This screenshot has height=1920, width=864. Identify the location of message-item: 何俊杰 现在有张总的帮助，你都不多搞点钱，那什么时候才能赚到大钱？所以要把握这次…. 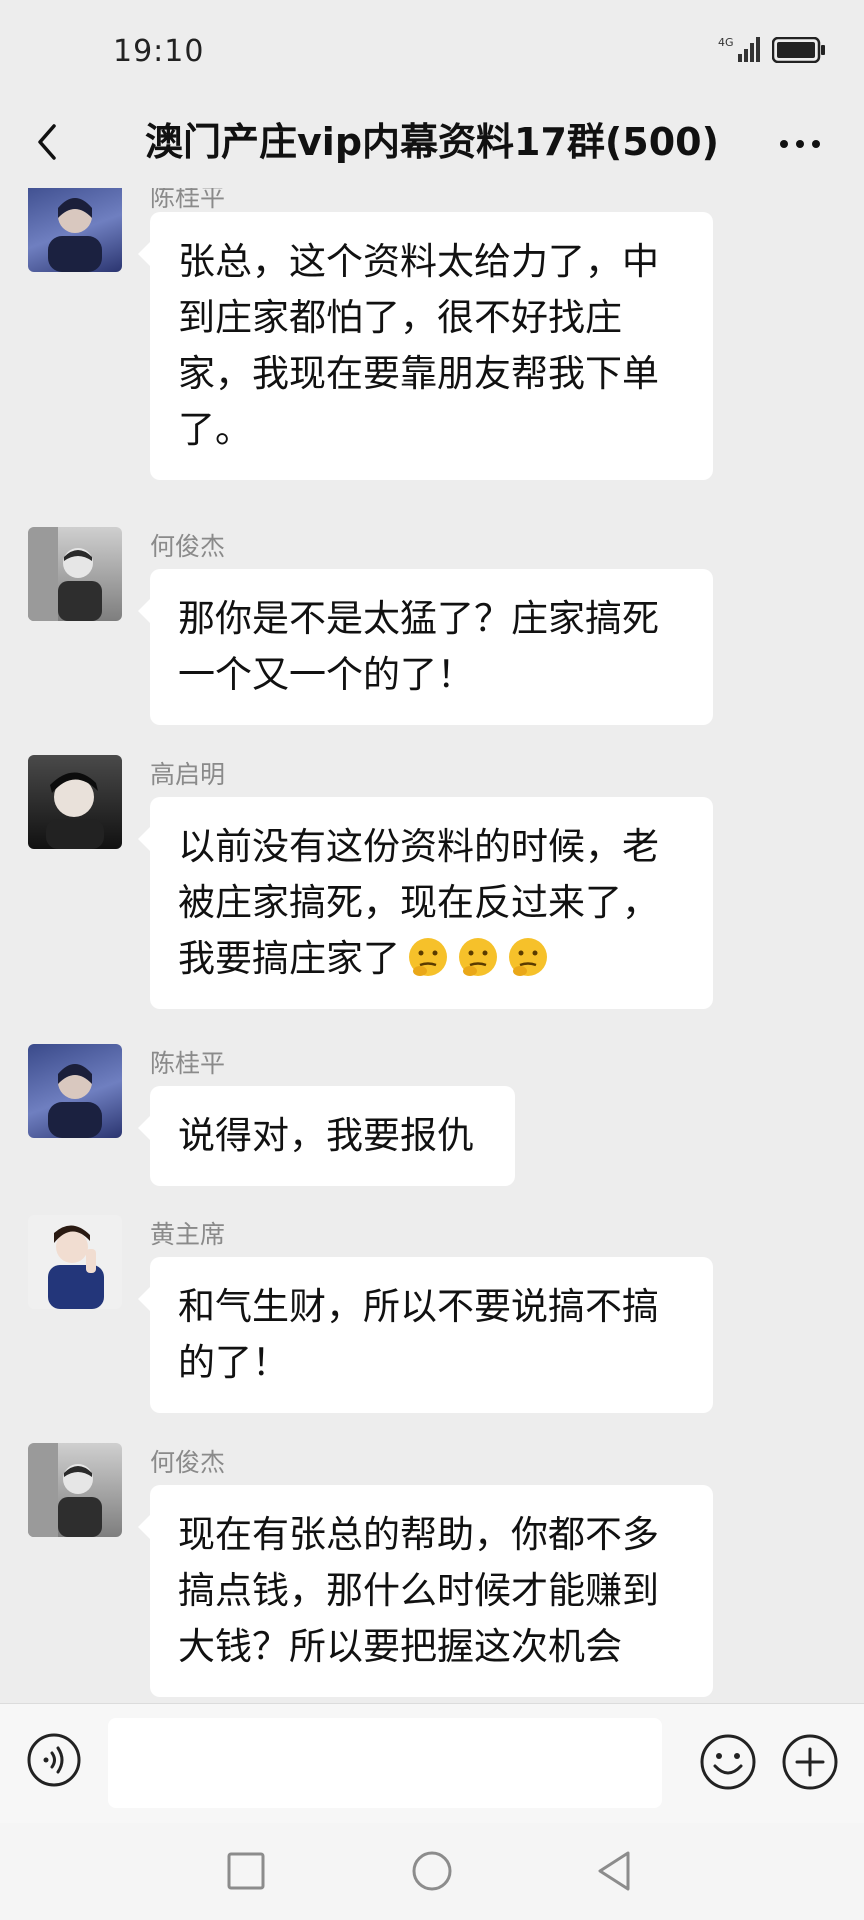
(432, 1573).